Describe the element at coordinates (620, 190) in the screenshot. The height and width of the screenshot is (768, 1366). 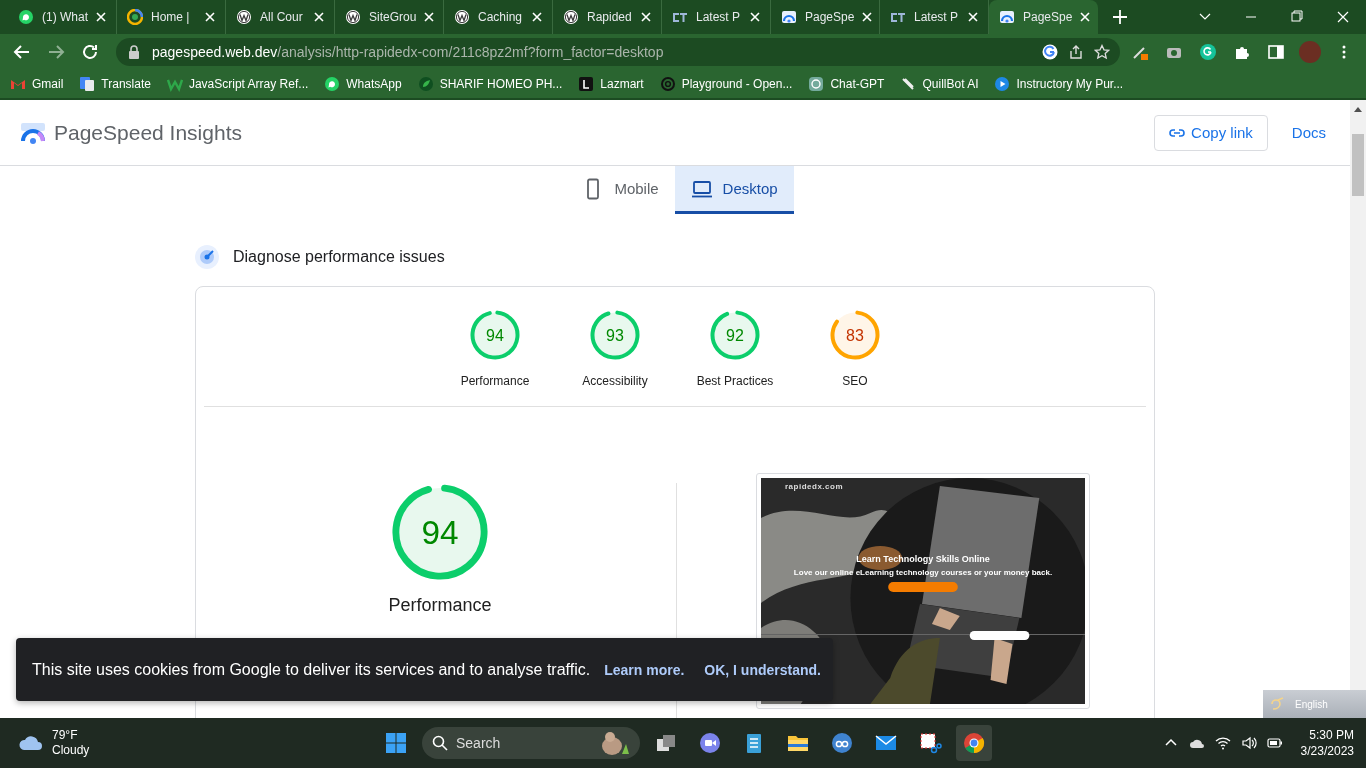
I see `device-tab: Mobile` at that location.